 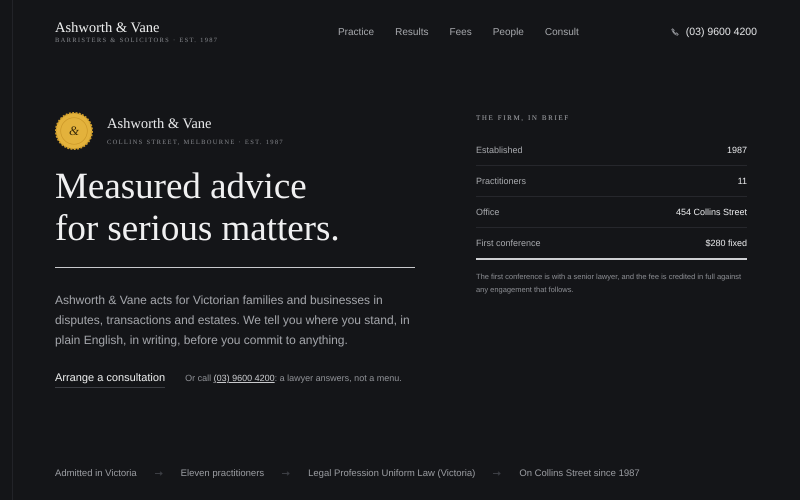 What do you see at coordinates (159, 124) in the screenshot?
I see `firm-name: Ashworth & Vane` at bounding box center [159, 124].